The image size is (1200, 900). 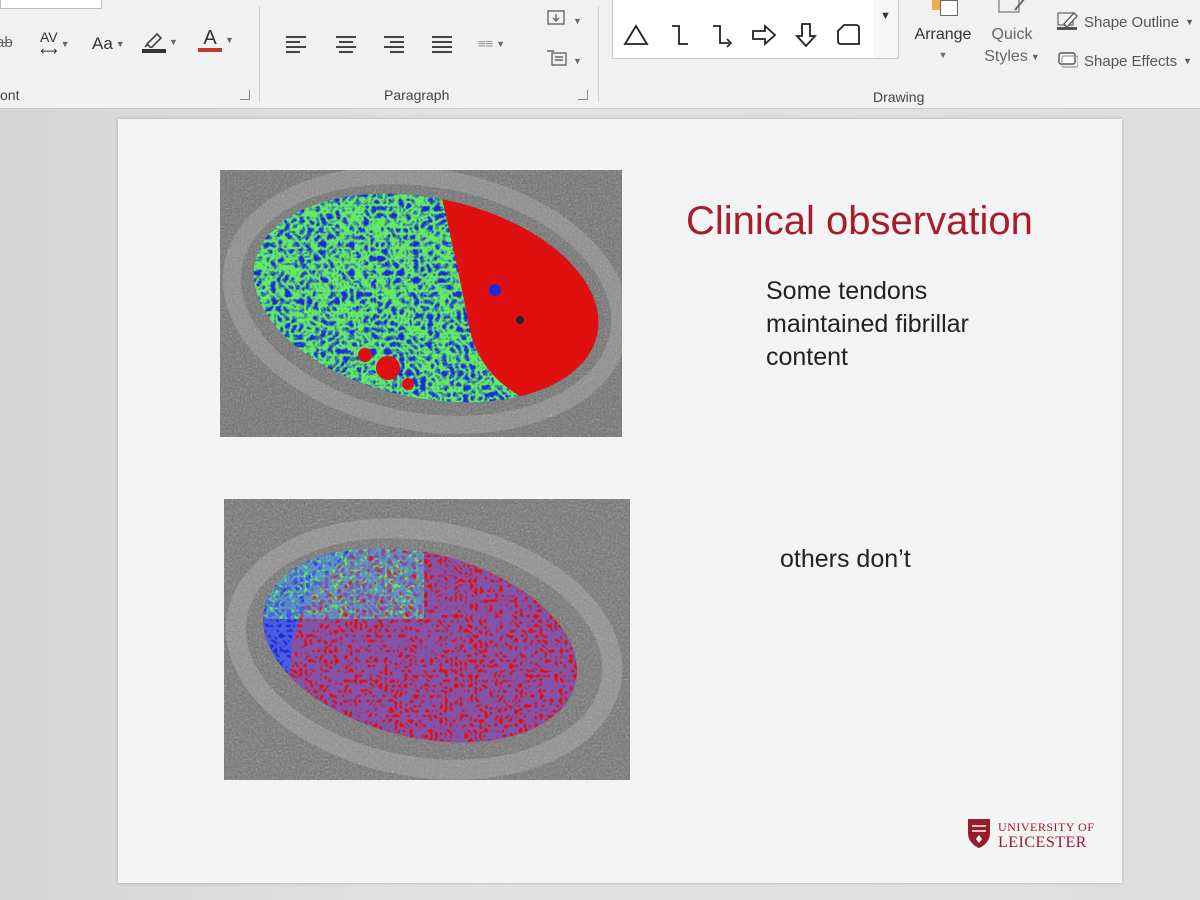 I want to click on highlight-color-button: ▼, so click(x=160, y=41).